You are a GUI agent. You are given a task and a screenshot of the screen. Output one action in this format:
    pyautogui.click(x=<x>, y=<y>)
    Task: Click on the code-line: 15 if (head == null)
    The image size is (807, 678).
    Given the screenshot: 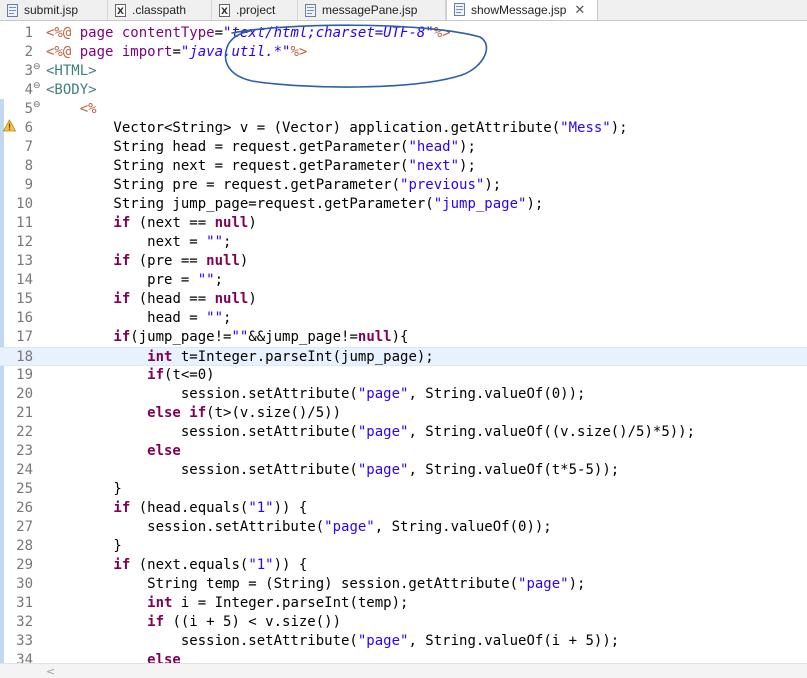 What is the action you would take?
    pyautogui.click(x=403, y=299)
    